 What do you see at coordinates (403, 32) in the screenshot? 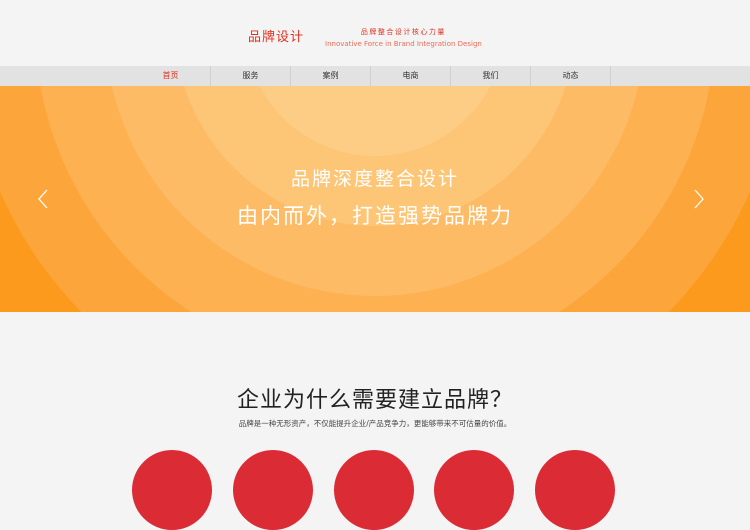
I see `tagline-chinese: 品牌整合设计核心力量` at bounding box center [403, 32].